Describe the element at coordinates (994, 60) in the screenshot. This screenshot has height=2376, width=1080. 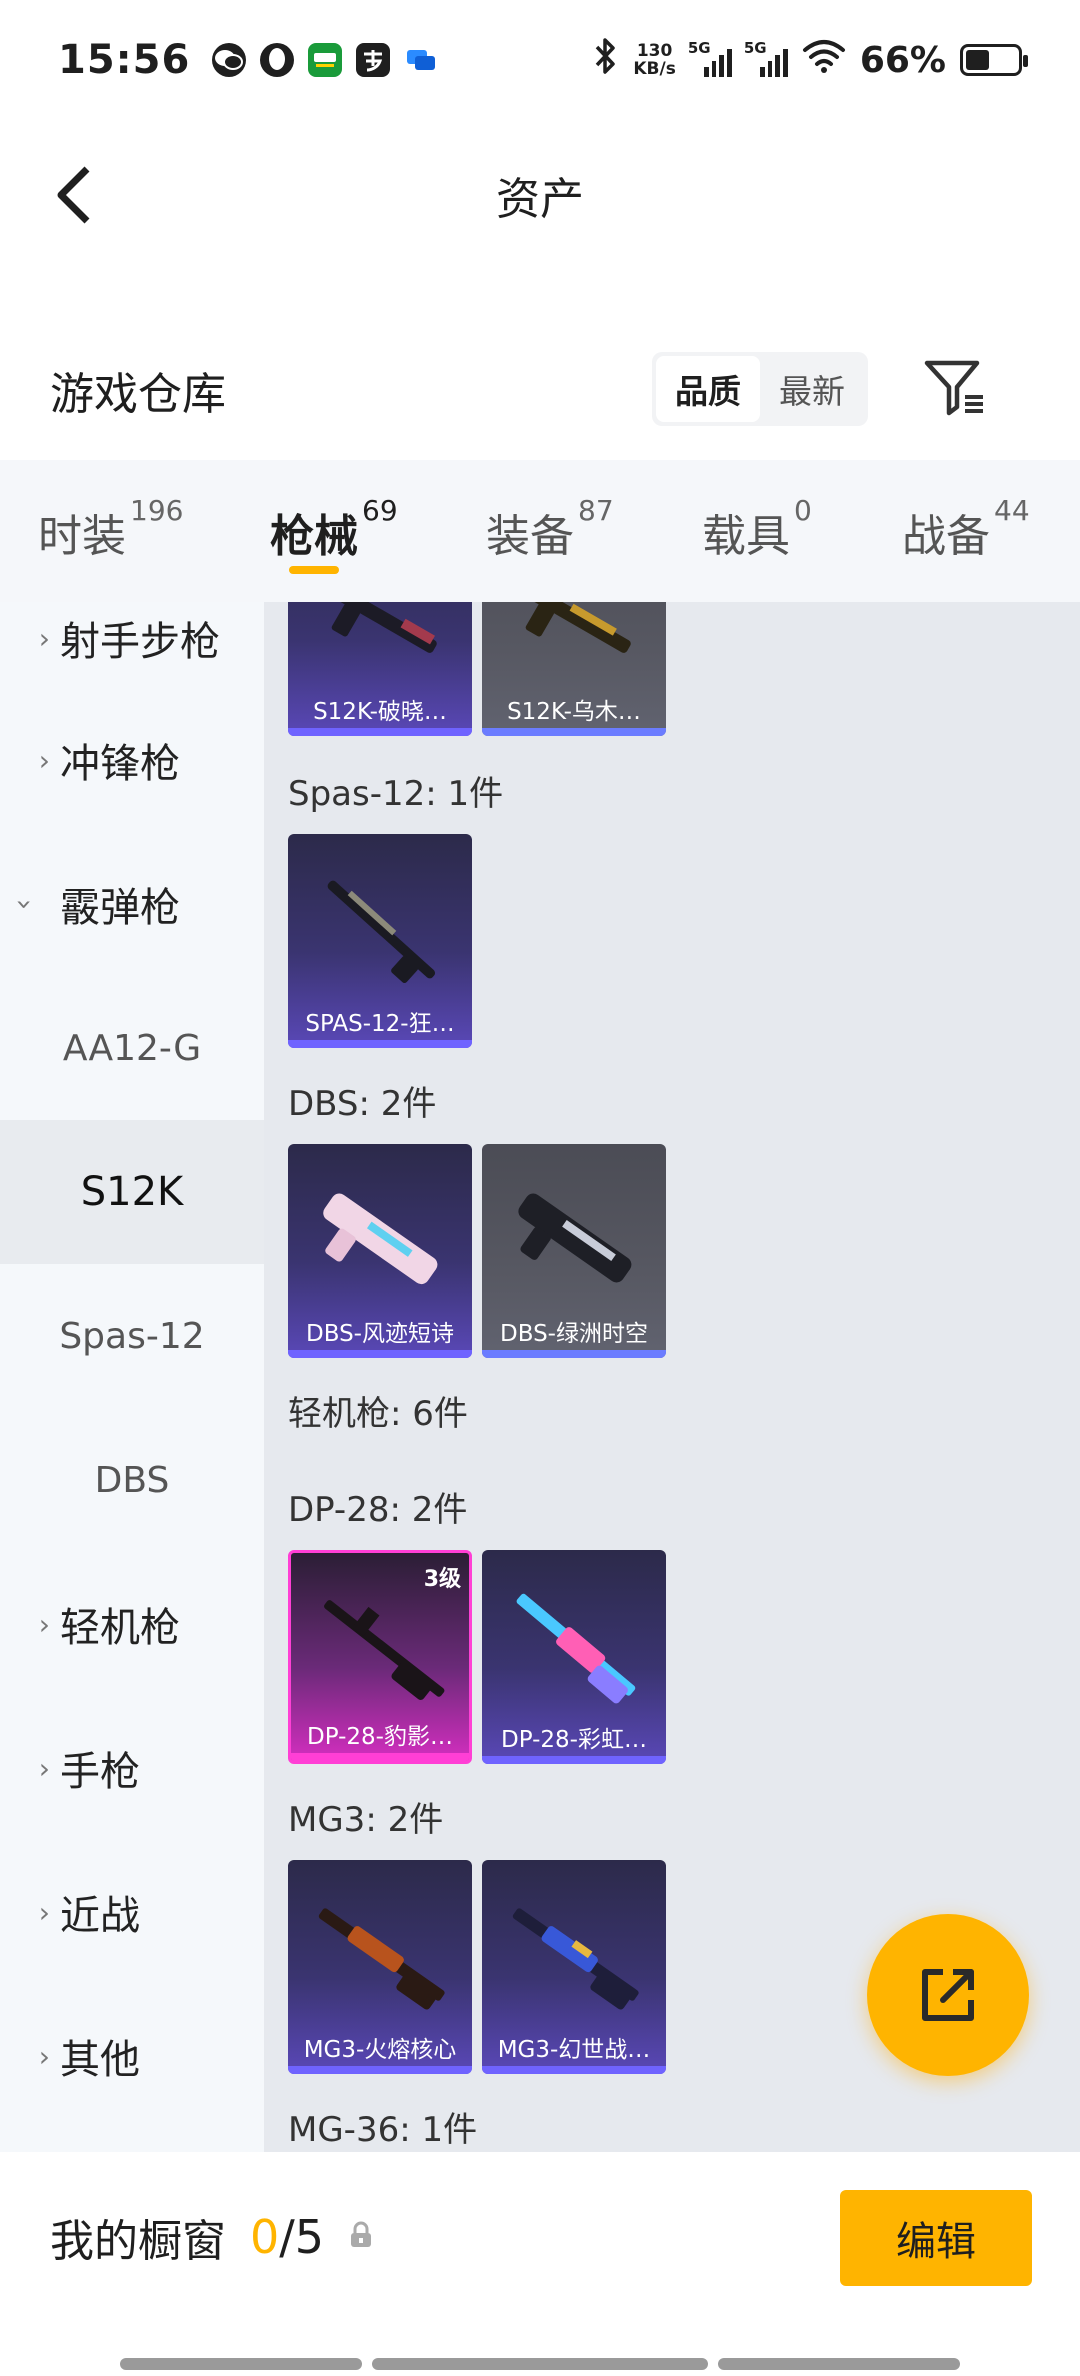
I see `battery-icon` at that location.